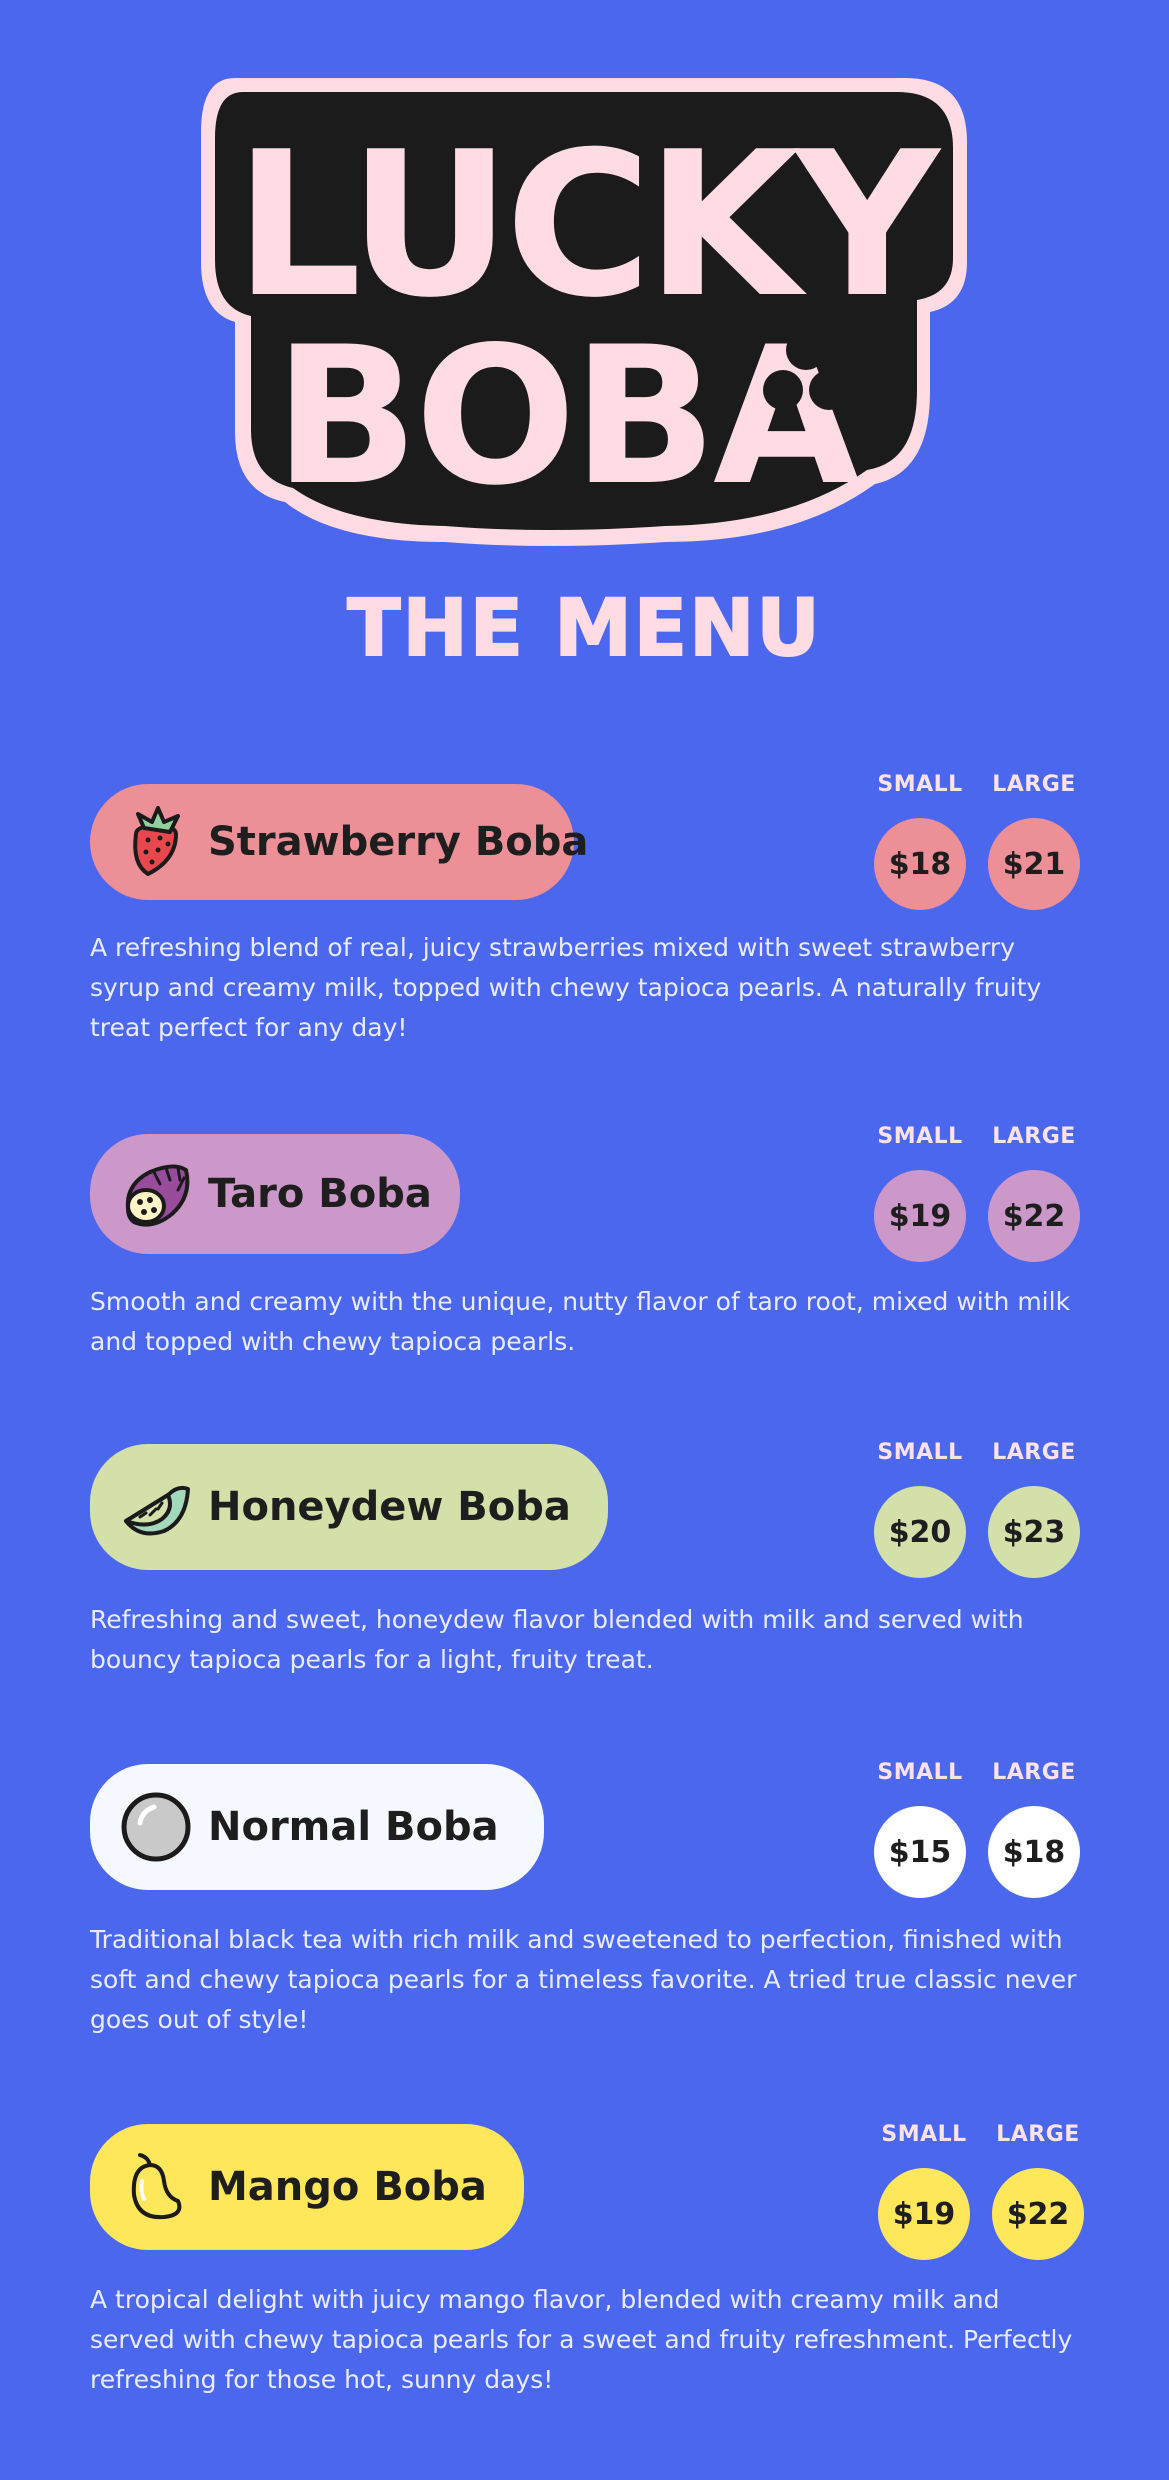  Describe the element at coordinates (389, 1507) in the screenshot. I see `item-name: Honeydew Boba` at that location.